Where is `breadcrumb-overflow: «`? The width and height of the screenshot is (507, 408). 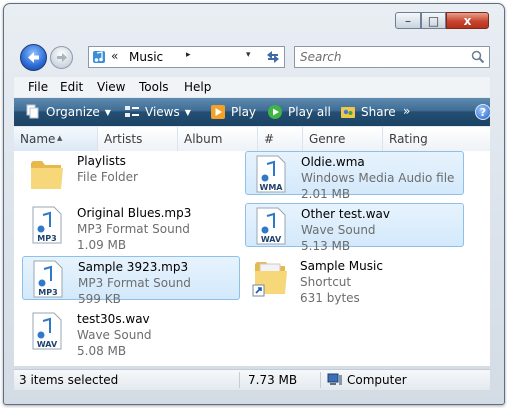
breadcrumb-overflow: « is located at coordinates (114, 56).